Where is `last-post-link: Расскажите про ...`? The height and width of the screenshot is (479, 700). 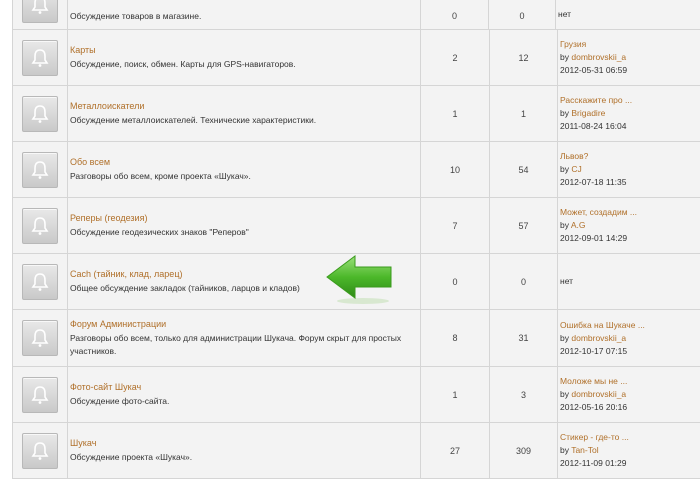 last-post-link: Расскажите про ... is located at coordinates (628, 100).